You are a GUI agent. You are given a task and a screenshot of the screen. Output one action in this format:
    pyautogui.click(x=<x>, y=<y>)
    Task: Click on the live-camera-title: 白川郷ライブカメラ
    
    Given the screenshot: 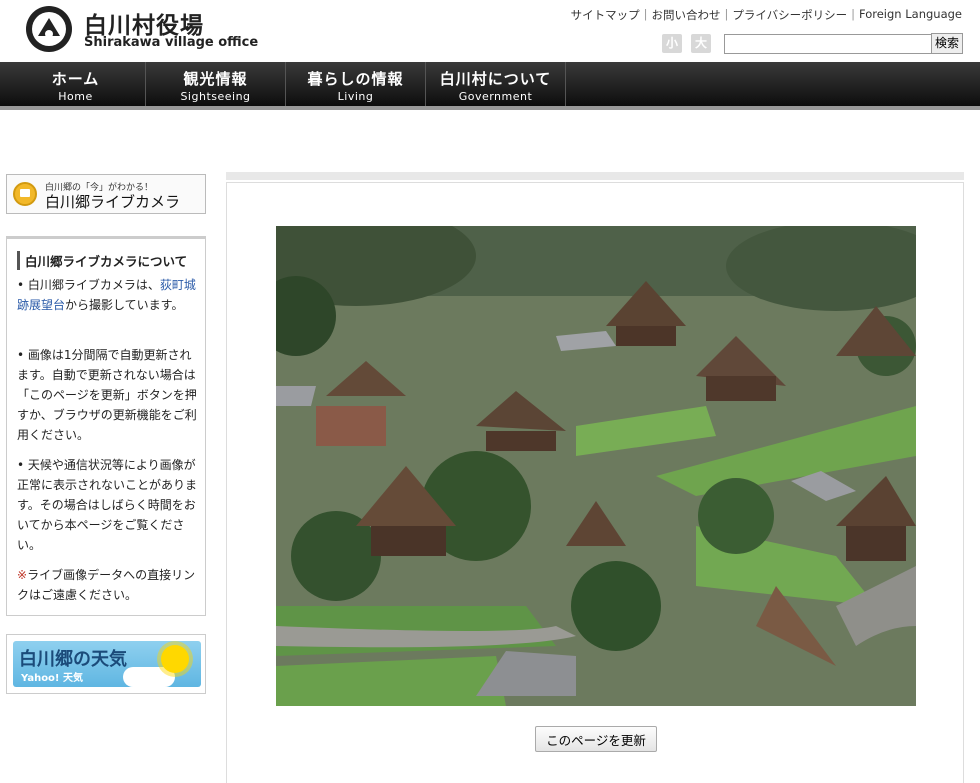 What is the action you would take?
    pyautogui.click(x=113, y=202)
    